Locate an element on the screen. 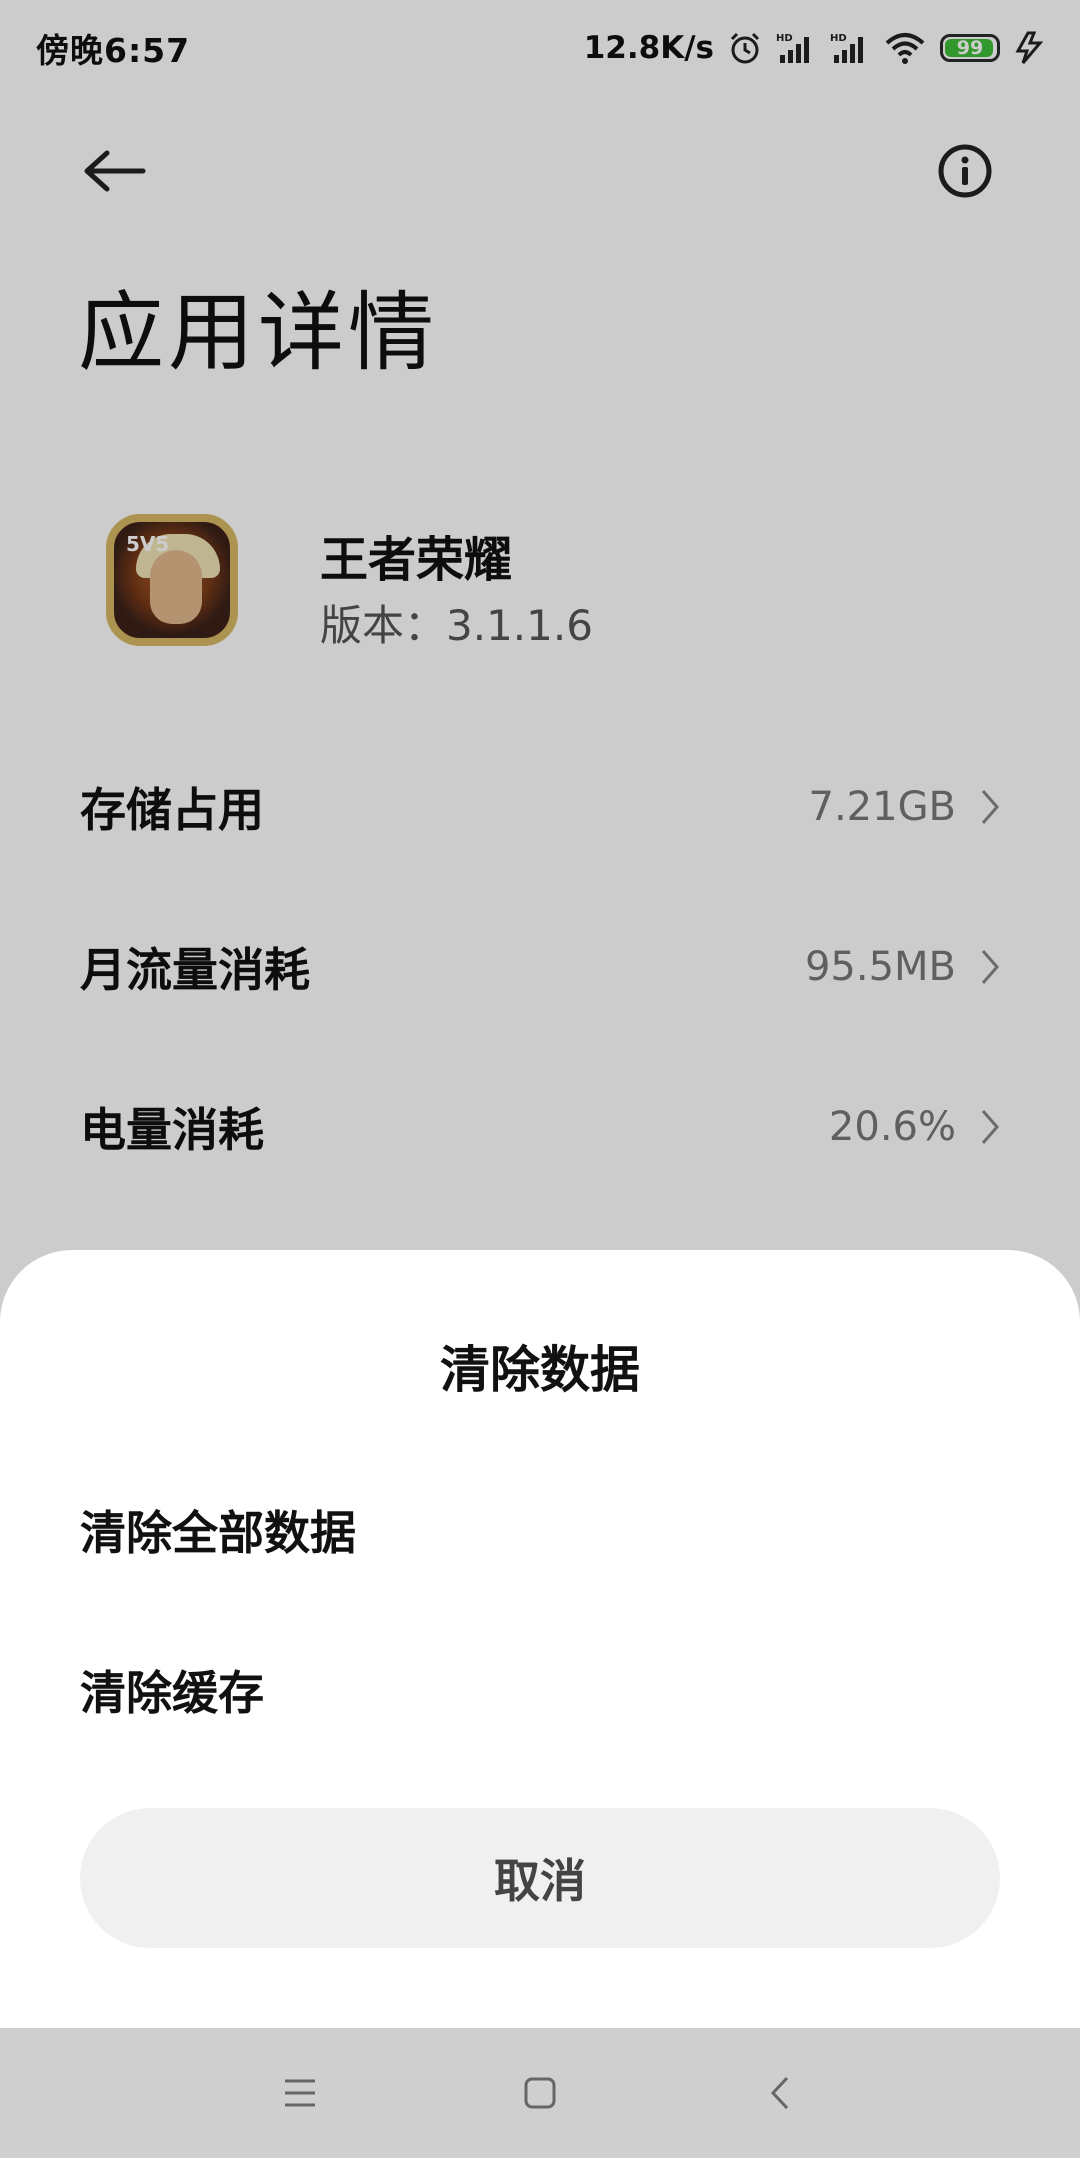 The width and height of the screenshot is (1080, 2158). home-icon is located at coordinates (540, 2093).